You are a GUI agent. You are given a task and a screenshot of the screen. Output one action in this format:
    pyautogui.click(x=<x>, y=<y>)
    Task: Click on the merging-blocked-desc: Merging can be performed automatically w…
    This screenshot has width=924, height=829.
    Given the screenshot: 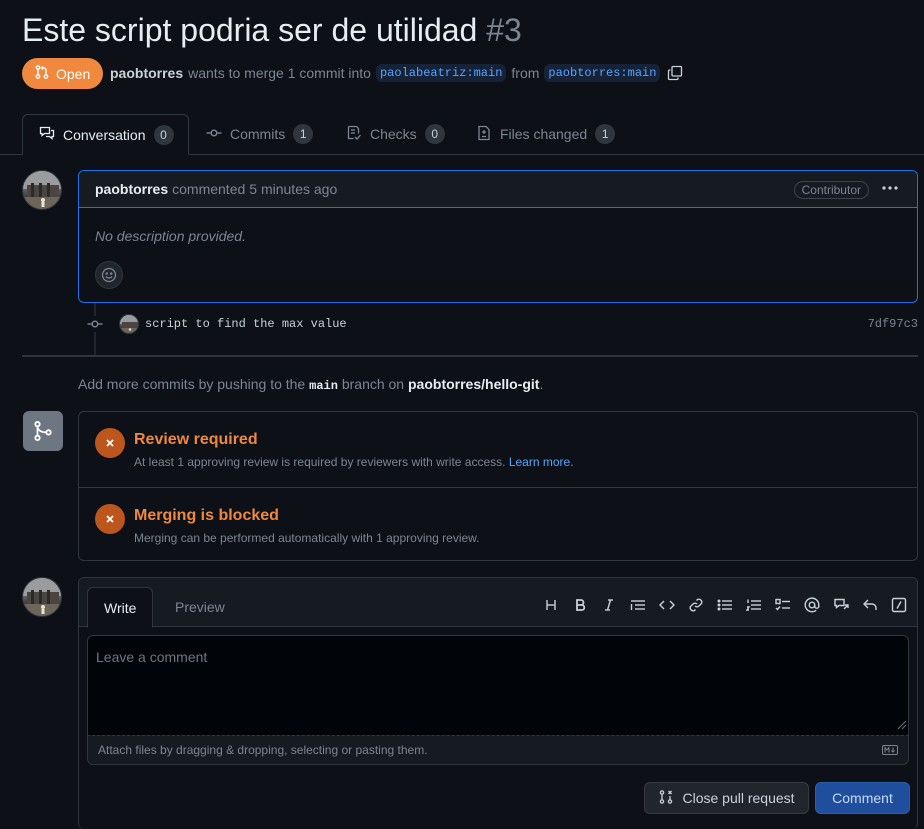 What is the action you would take?
    pyautogui.click(x=307, y=538)
    